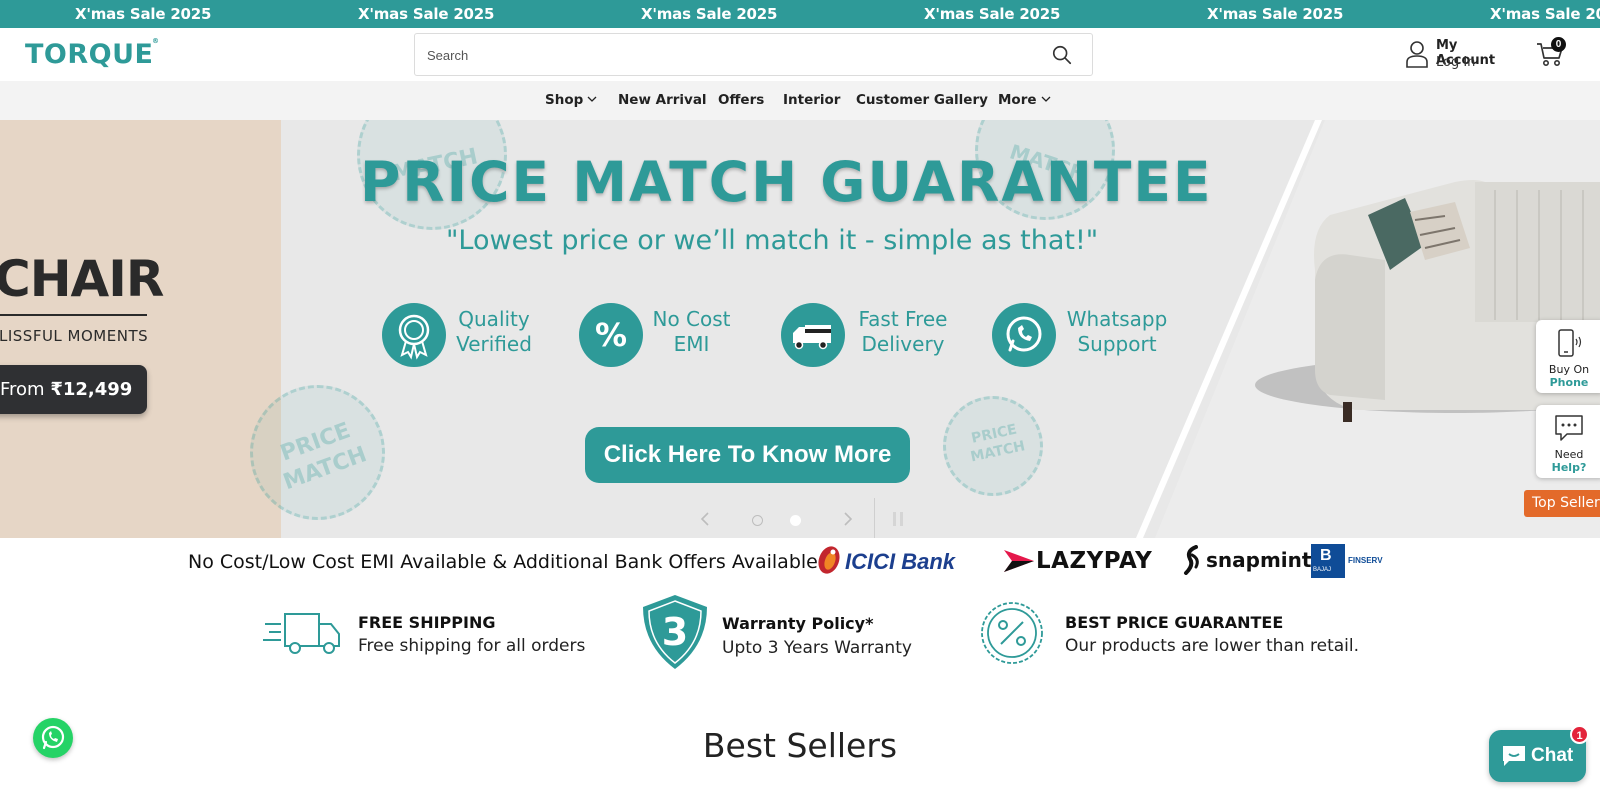 The height and width of the screenshot is (792, 1600). I want to click on know-more-button: Click Here To Know More, so click(747, 455).